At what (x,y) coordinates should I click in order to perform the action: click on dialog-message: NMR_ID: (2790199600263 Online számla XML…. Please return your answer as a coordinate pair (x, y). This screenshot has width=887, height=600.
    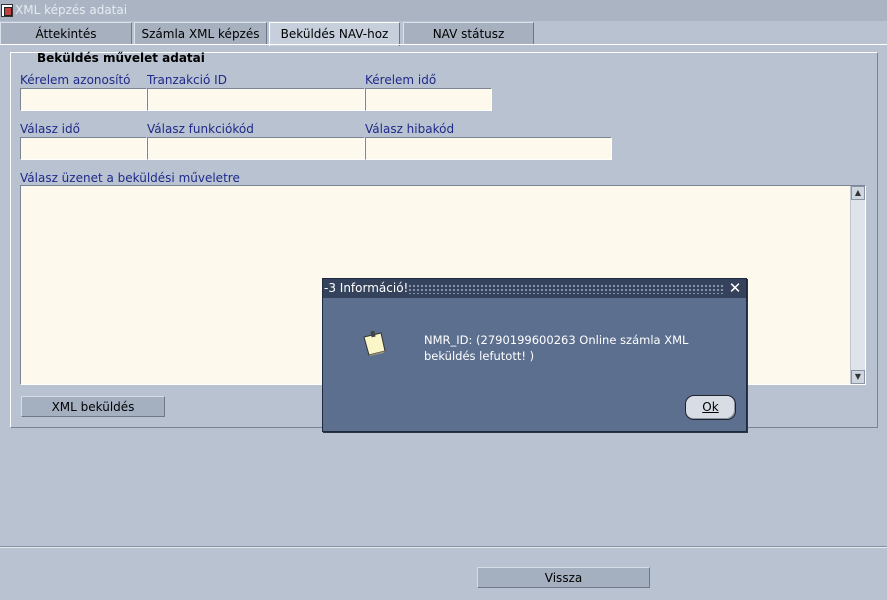
    Looking at the image, I should click on (556, 348).